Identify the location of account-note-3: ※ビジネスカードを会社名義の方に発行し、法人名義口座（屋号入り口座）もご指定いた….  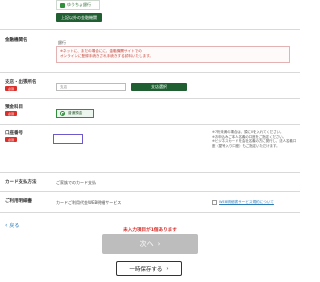
(254, 143).